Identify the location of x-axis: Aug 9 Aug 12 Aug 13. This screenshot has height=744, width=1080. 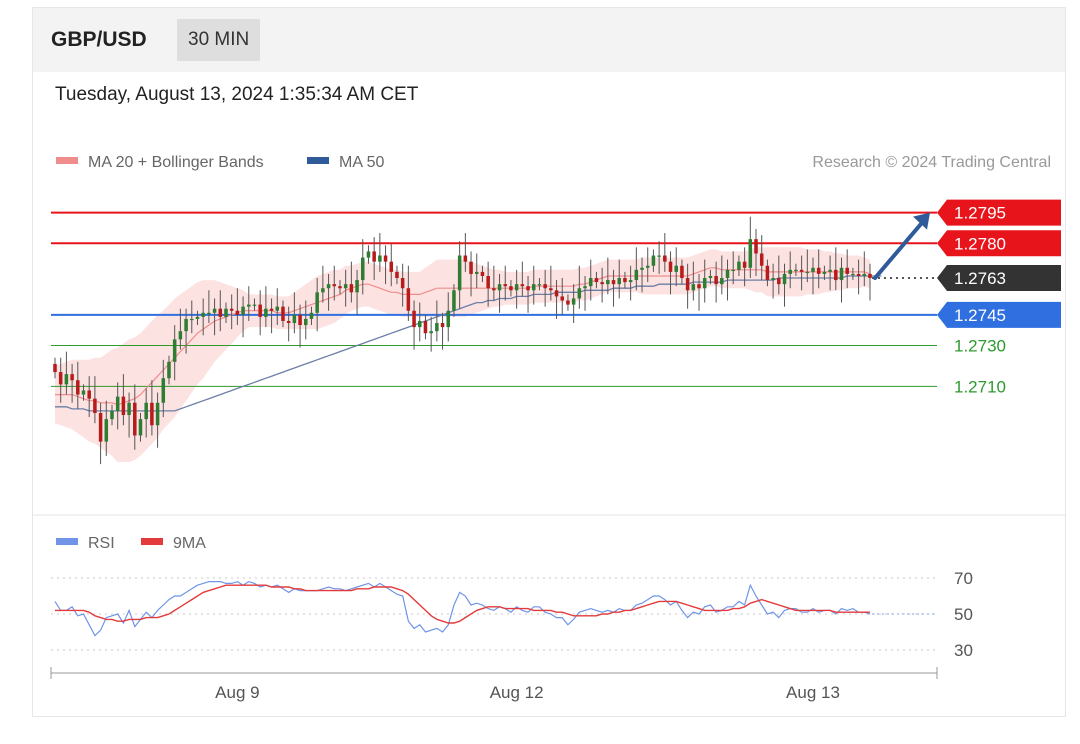
(494, 684).